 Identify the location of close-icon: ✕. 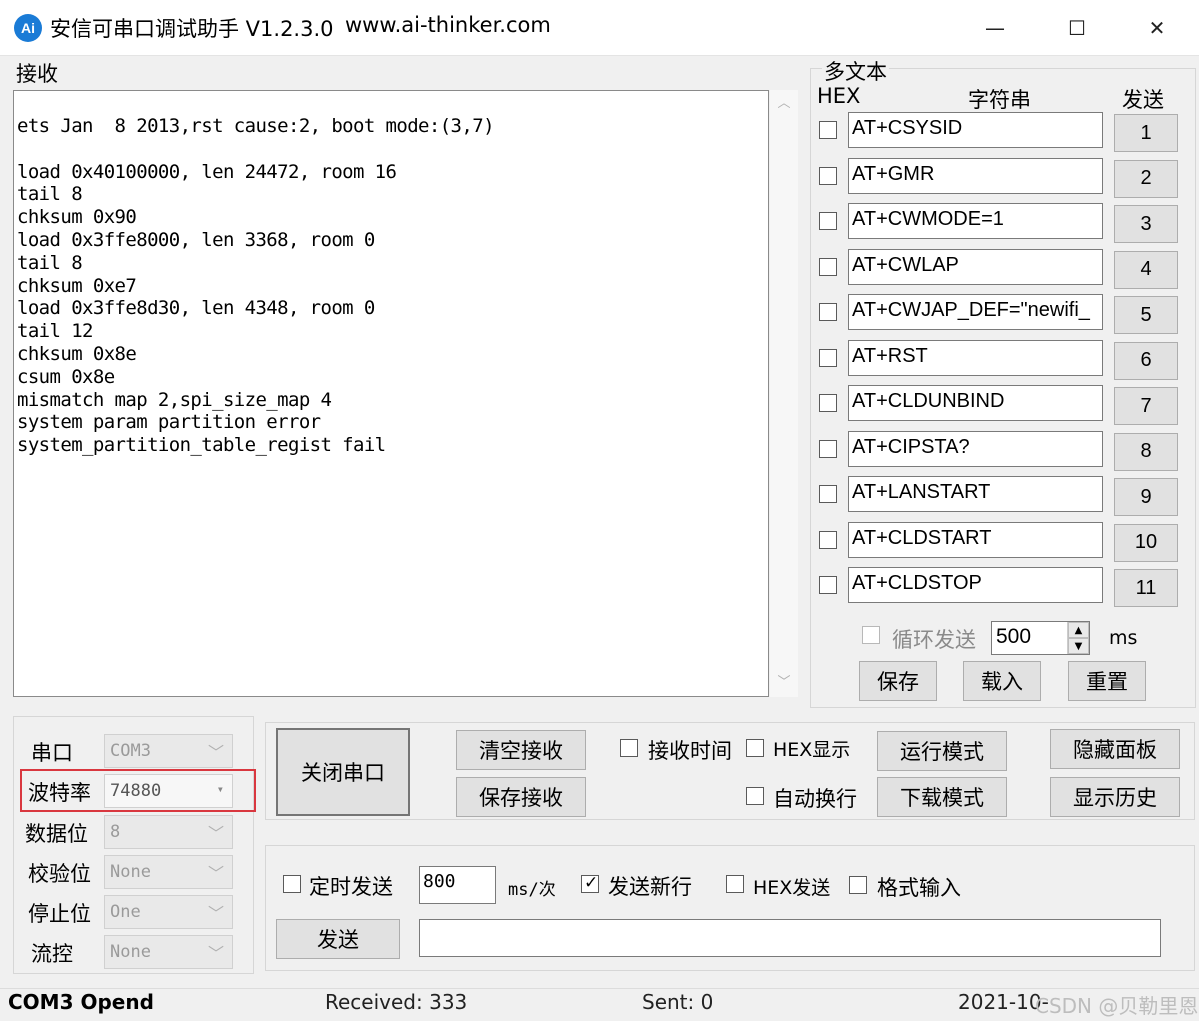
(1157, 28).